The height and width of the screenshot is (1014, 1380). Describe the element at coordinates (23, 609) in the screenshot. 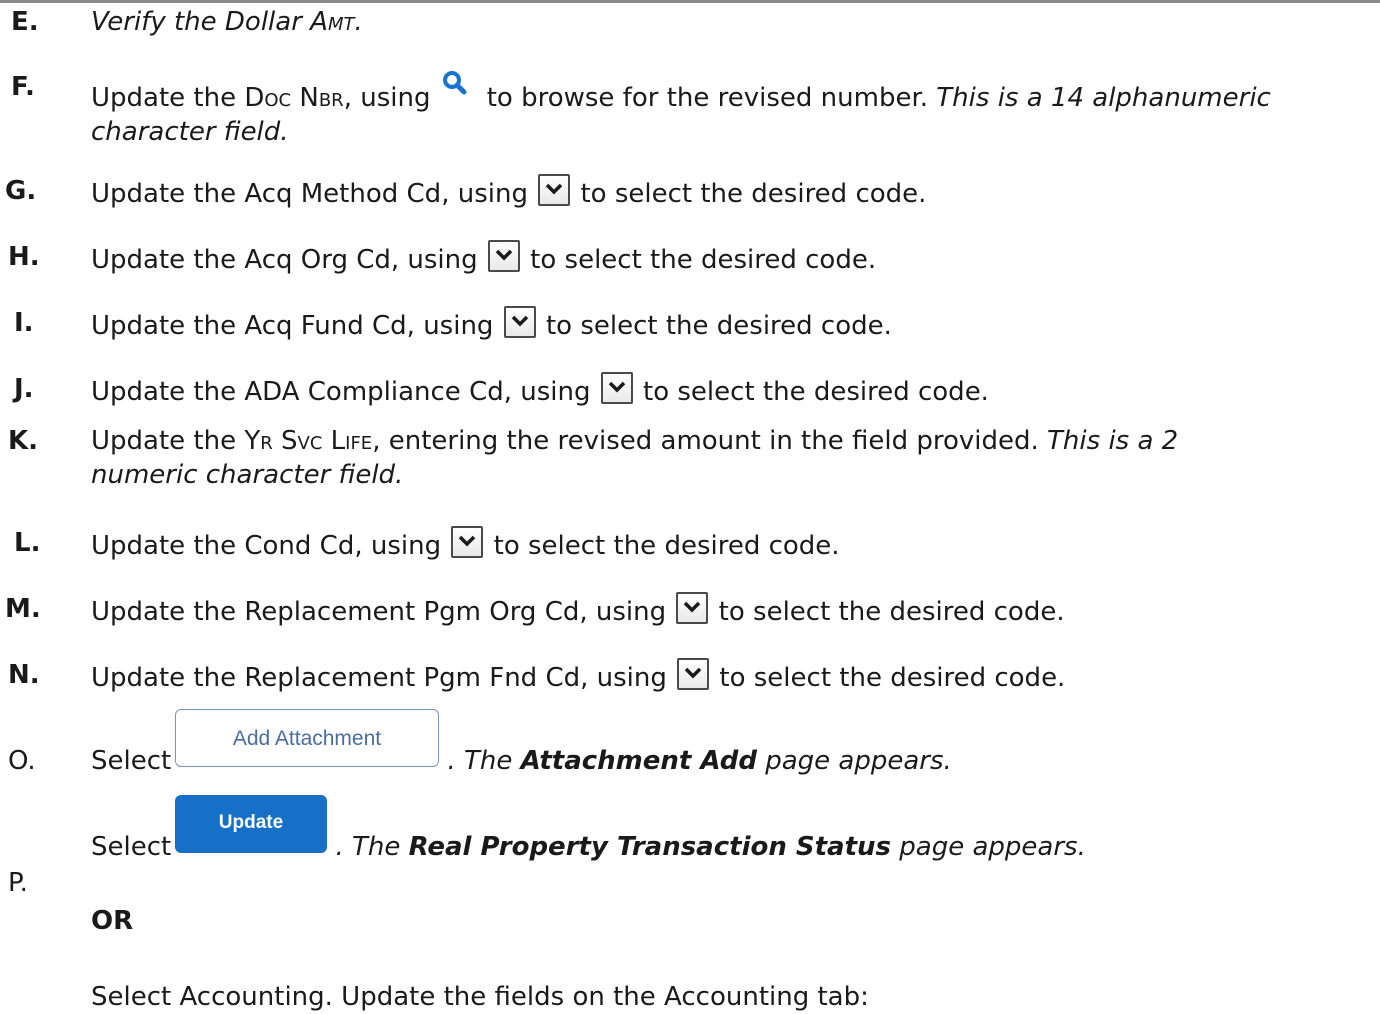

I see `step-letter: M.` at that location.